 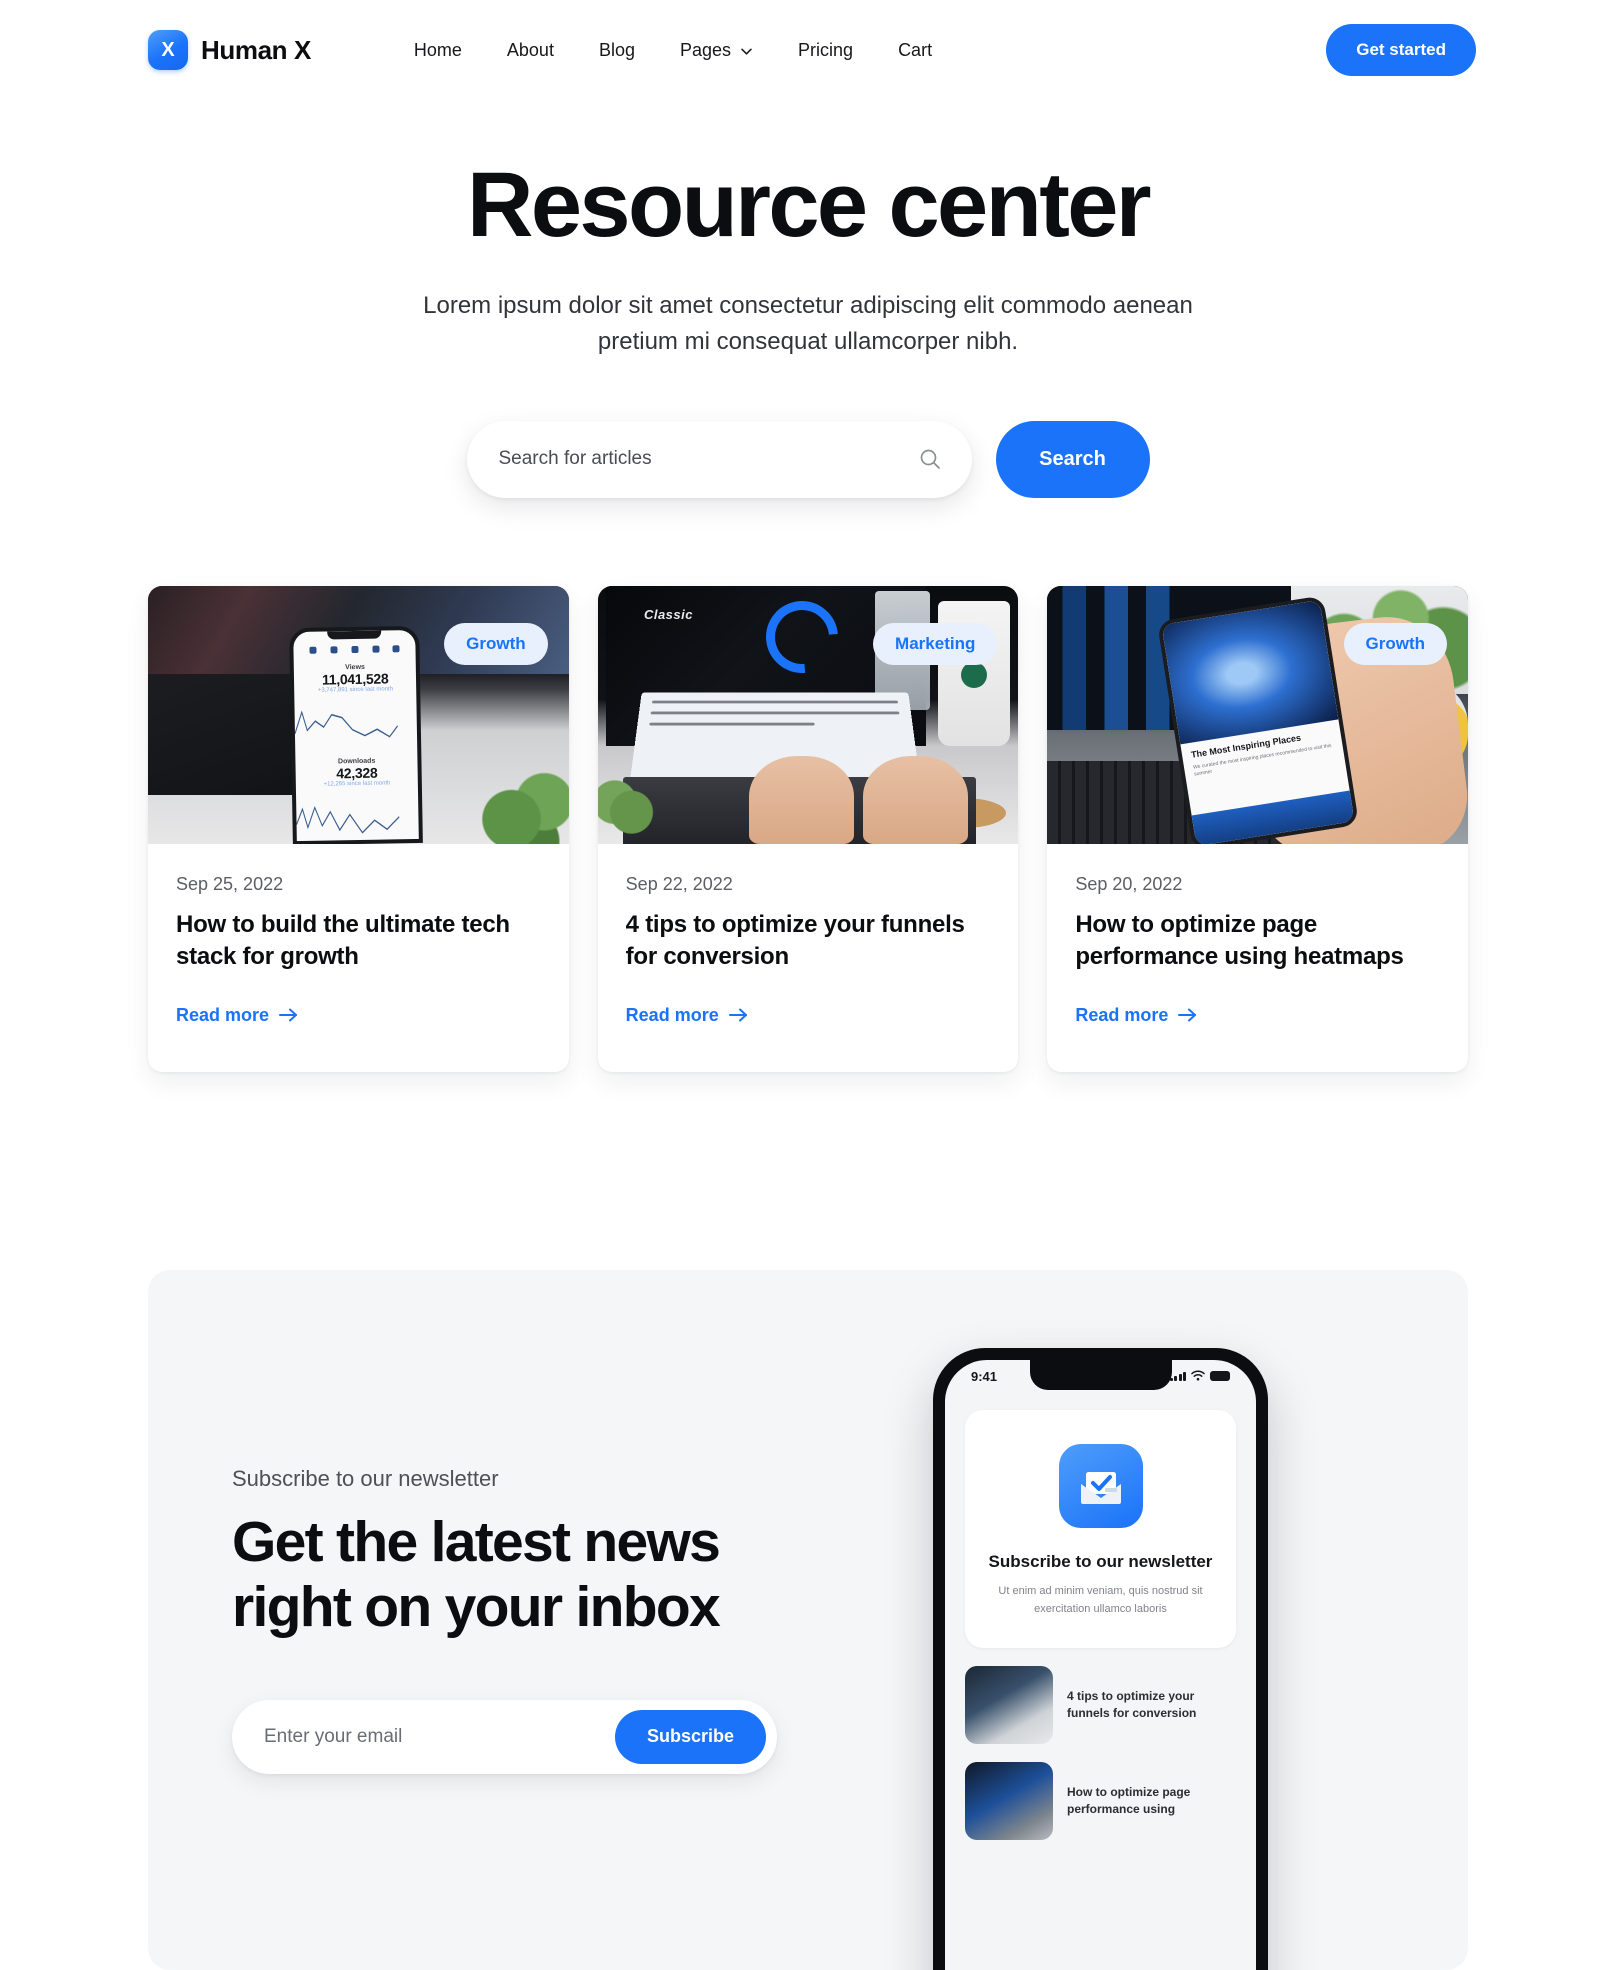 I want to click on phone-card-title: Subscribe to our newsletter, so click(x=1100, y=1561).